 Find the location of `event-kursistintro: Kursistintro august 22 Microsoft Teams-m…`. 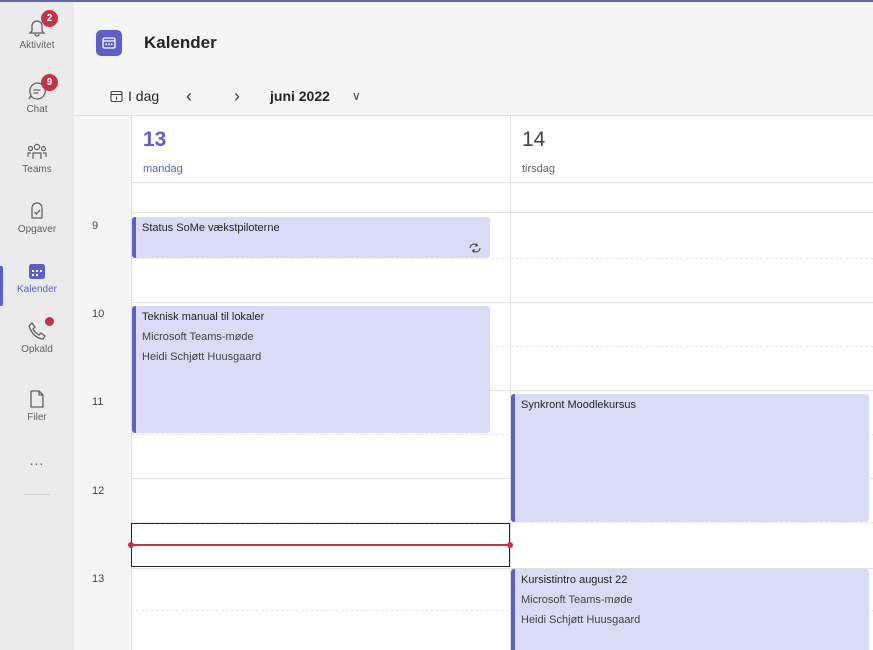

event-kursistintro: Kursistintro august 22 Microsoft Teams-m… is located at coordinates (690, 609).